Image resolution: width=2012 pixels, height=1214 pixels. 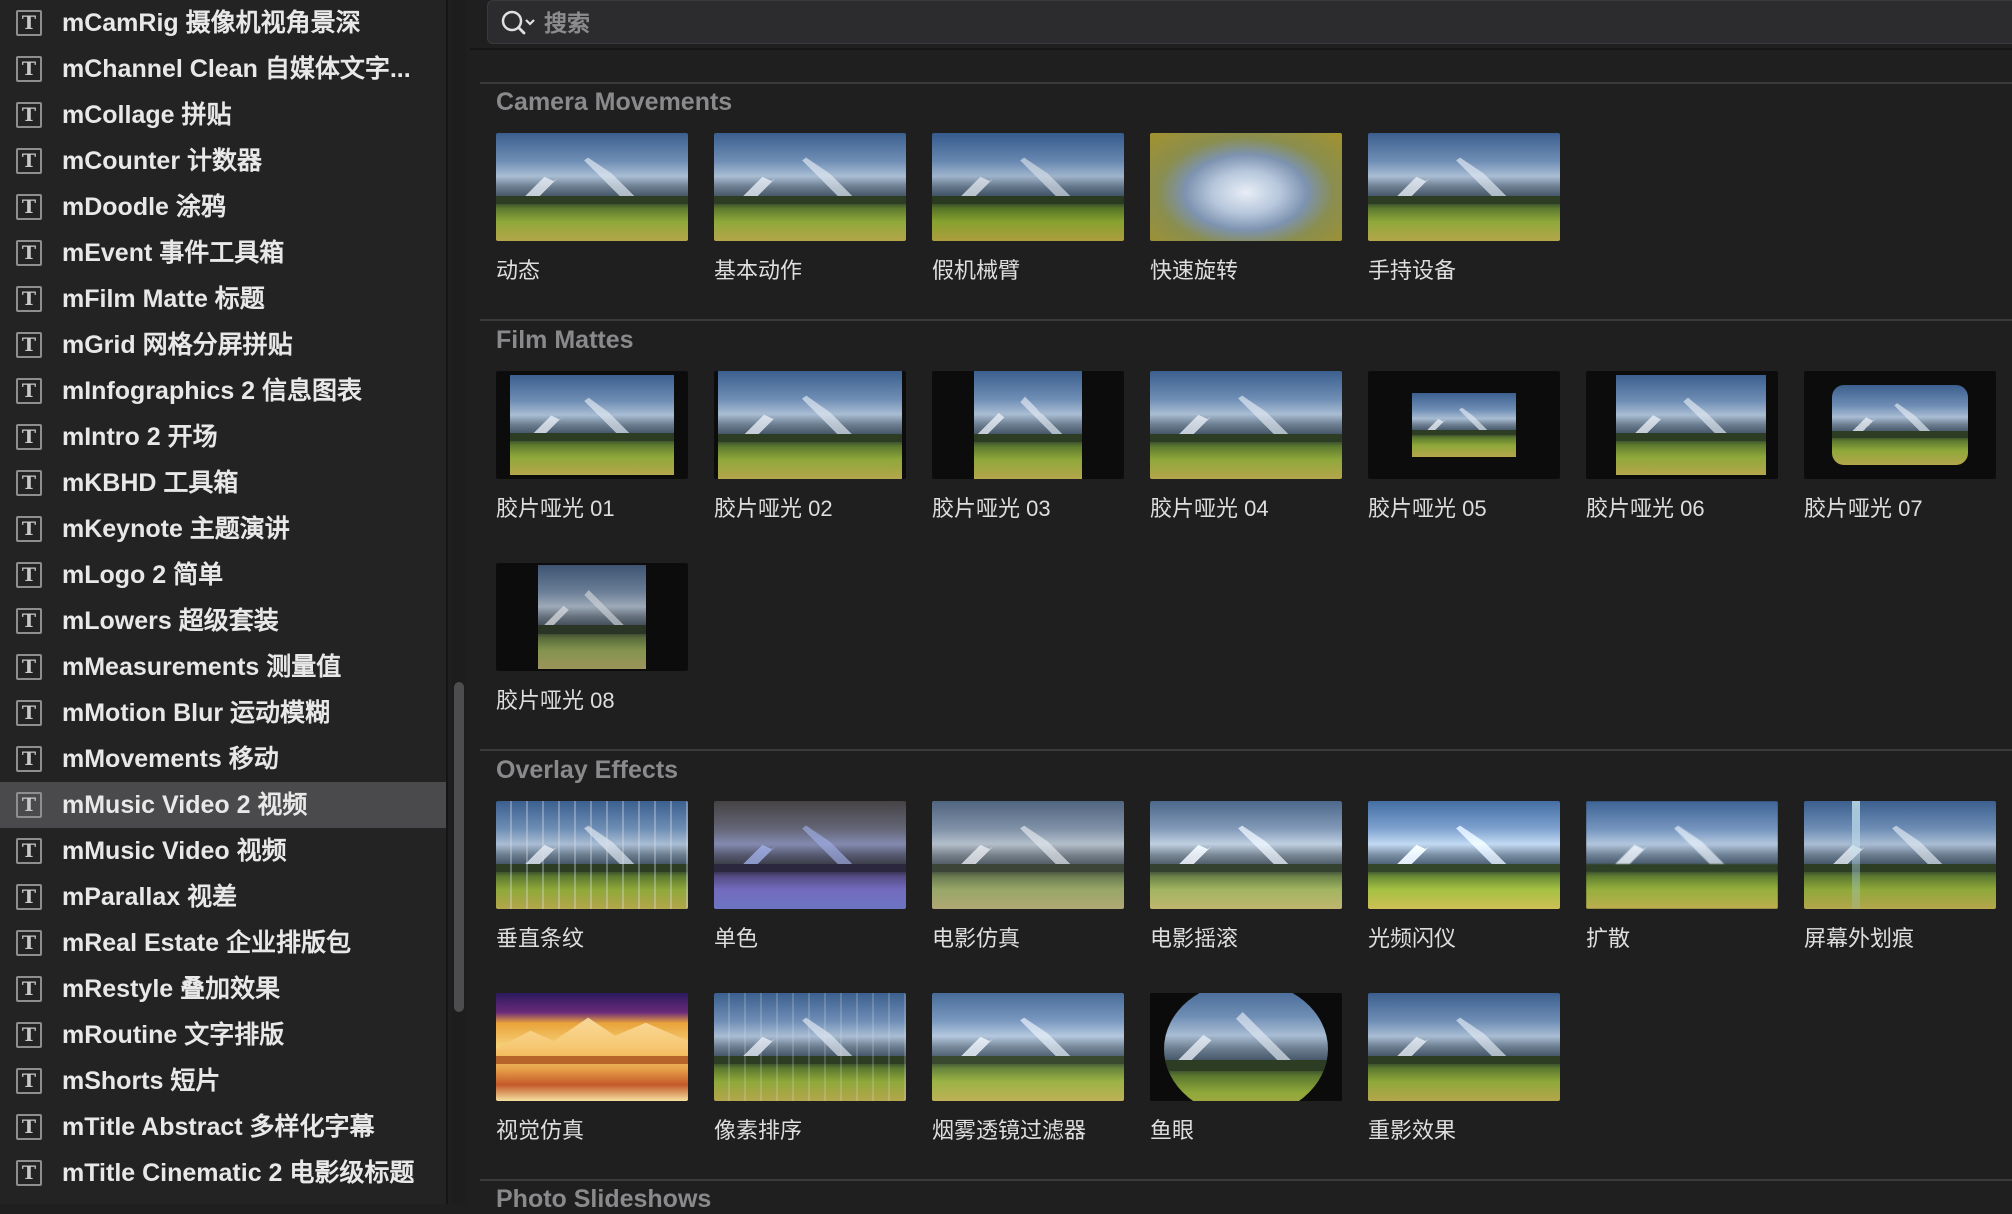 I want to click on template-tile: 视觉仿真, so click(x=592, y=1069).